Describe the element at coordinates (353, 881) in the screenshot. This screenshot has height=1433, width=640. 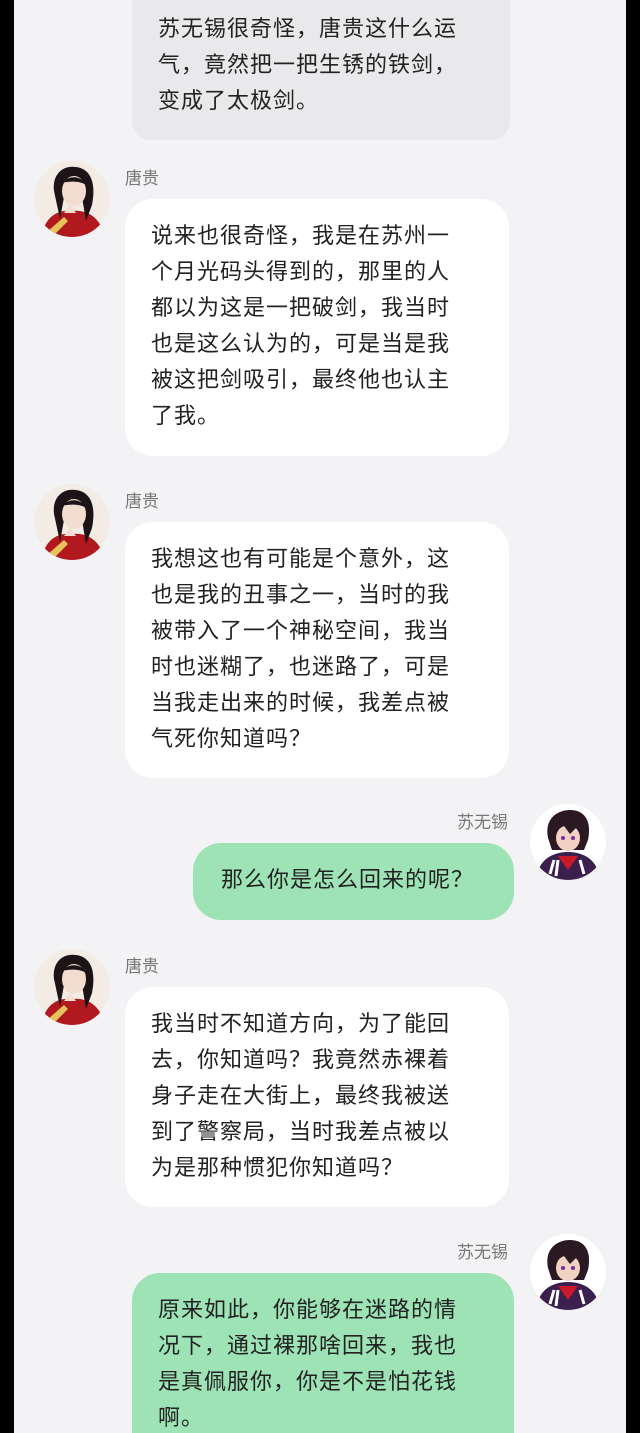
I see `message-bubble-outgoing: 那么你是怎么回来的呢？` at that location.